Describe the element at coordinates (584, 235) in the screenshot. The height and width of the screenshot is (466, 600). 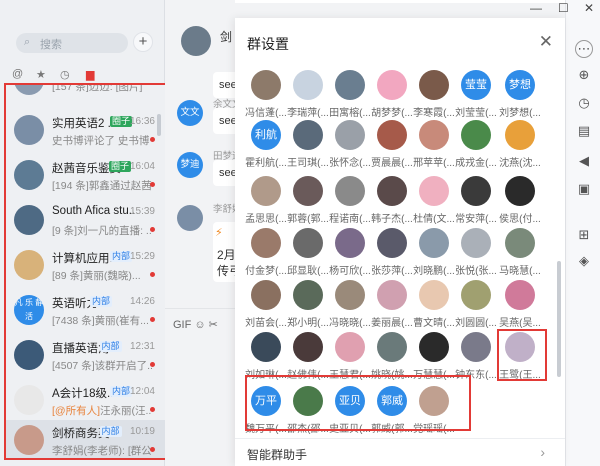
I see `share-icon: ⊞` at that location.